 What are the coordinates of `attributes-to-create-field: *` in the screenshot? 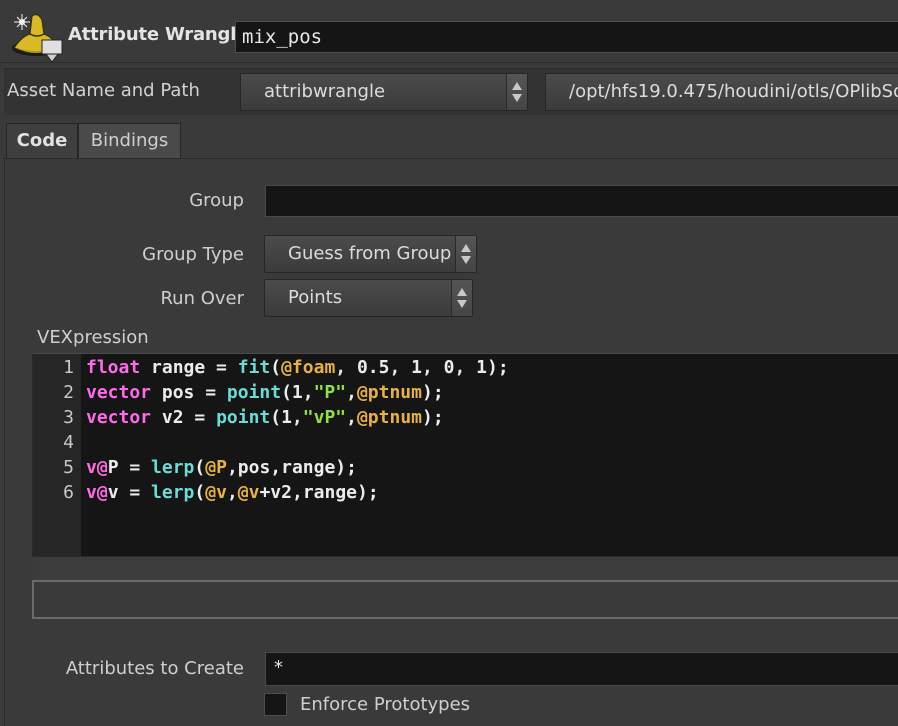 It's located at (581, 669).